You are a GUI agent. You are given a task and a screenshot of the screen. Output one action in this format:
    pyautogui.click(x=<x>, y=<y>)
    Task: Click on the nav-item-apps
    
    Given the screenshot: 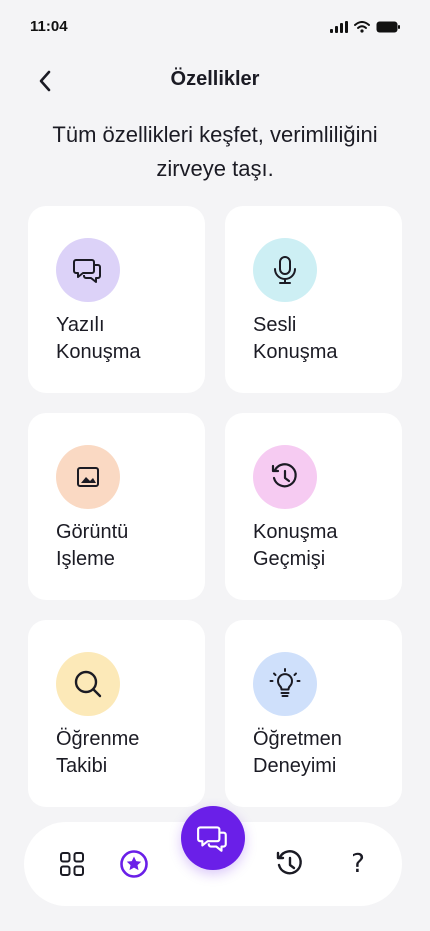 What is the action you would take?
    pyautogui.click(x=72, y=864)
    